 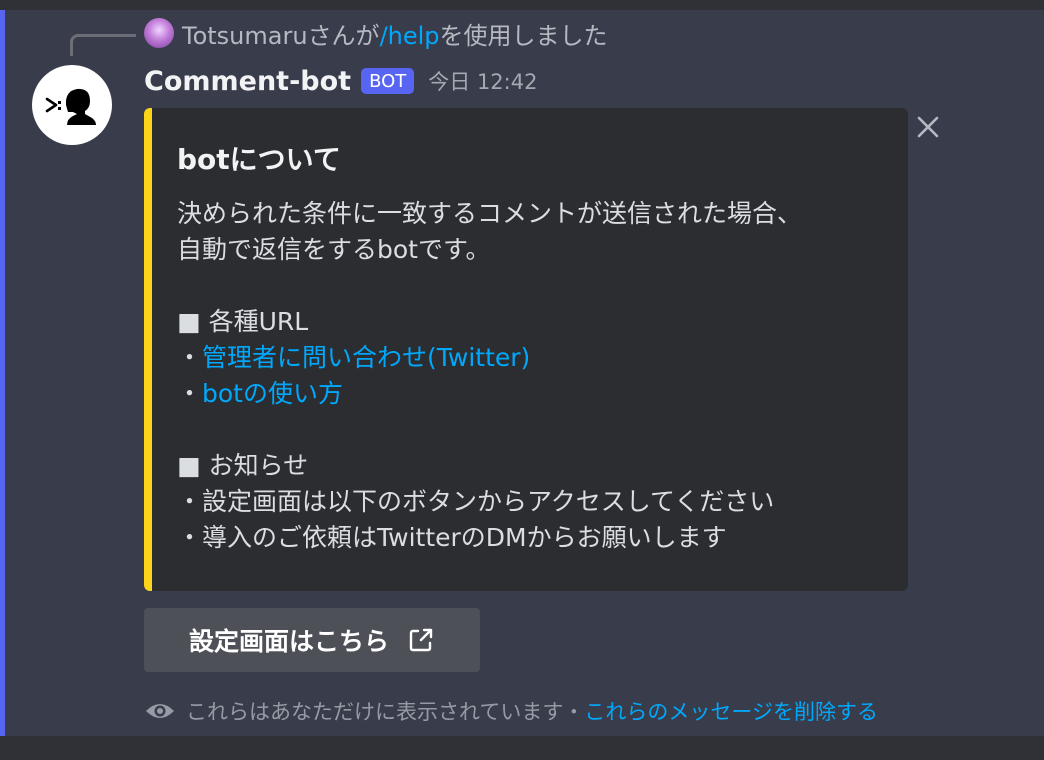 I want to click on bot-tag: BOT, so click(x=388, y=81).